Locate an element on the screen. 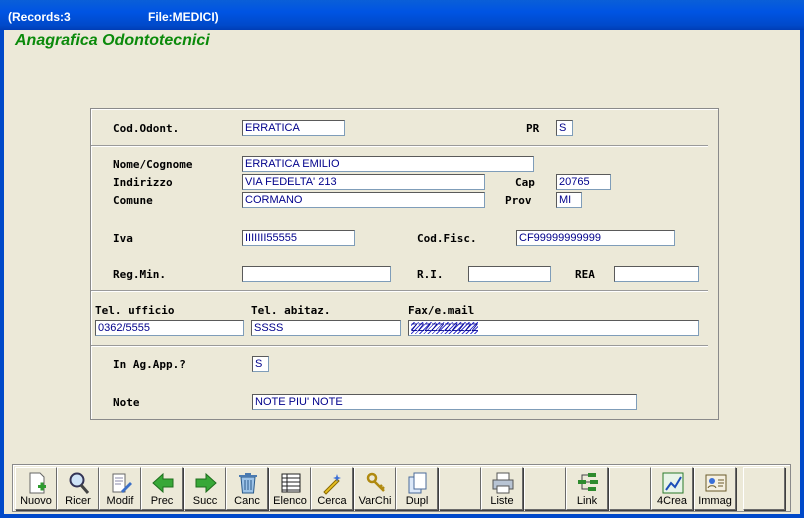  toolbar-button-immag: Immag is located at coordinates (715, 488).